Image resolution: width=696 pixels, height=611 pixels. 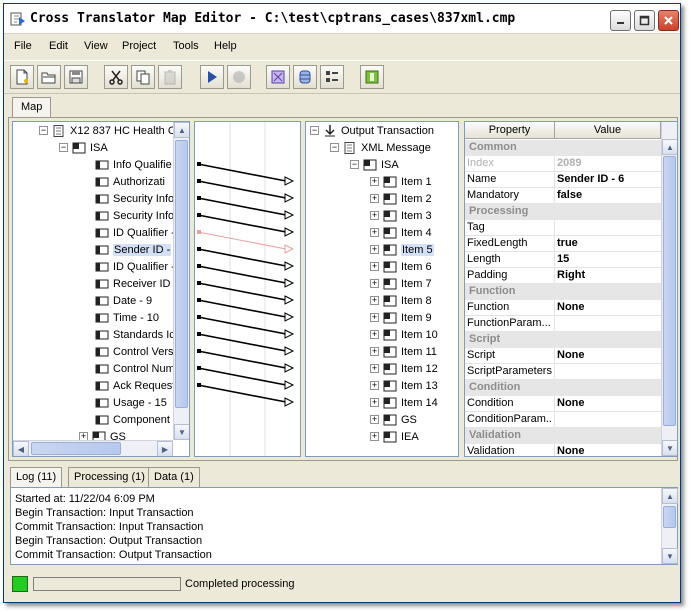 I want to click on tree-node-output-root: − Output Transaction, so click(x=372, y=130).